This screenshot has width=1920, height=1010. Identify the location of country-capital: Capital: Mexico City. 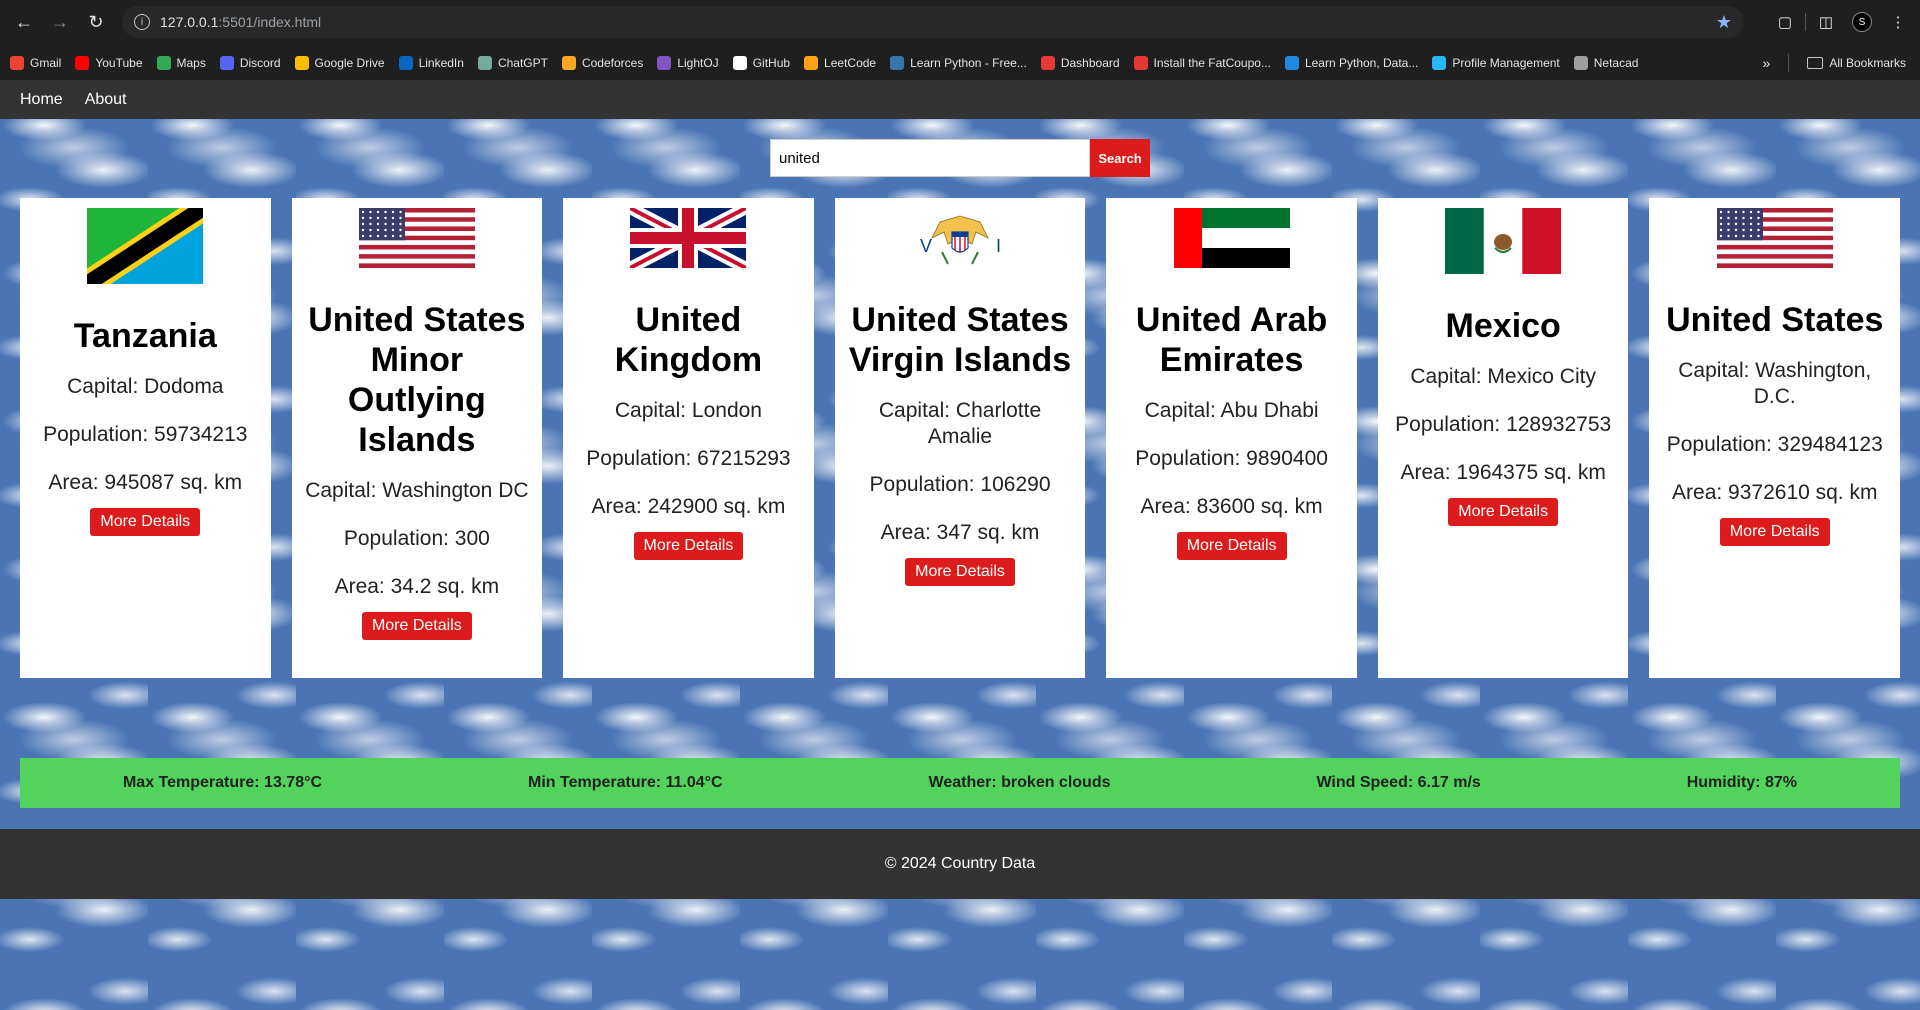
(1503, 376).